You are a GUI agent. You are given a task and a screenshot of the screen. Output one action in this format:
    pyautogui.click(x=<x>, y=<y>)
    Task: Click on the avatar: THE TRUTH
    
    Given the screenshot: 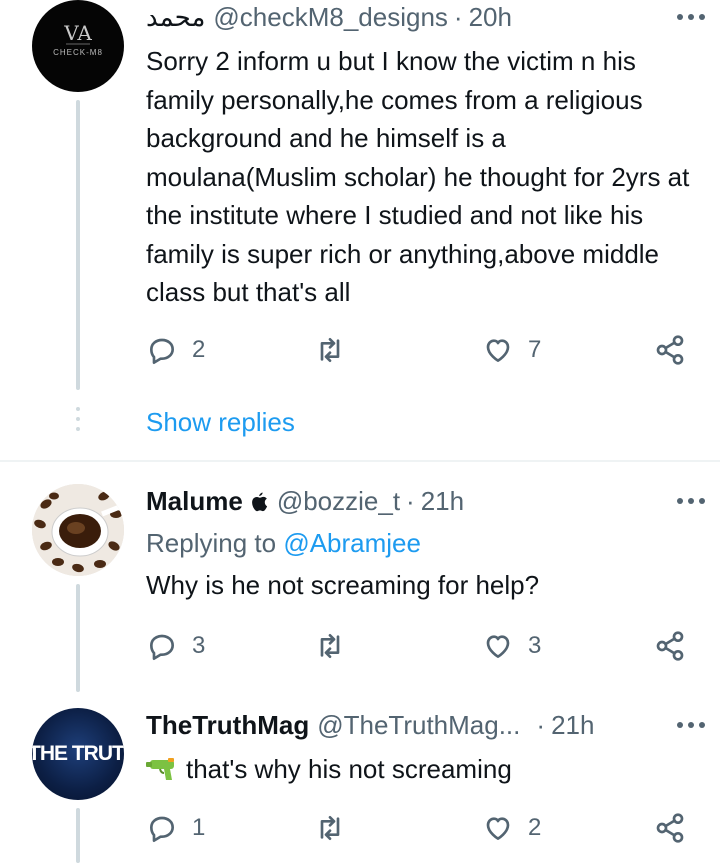 What is the action you would take?
    pyautogui.click(x=78, y=754)
    